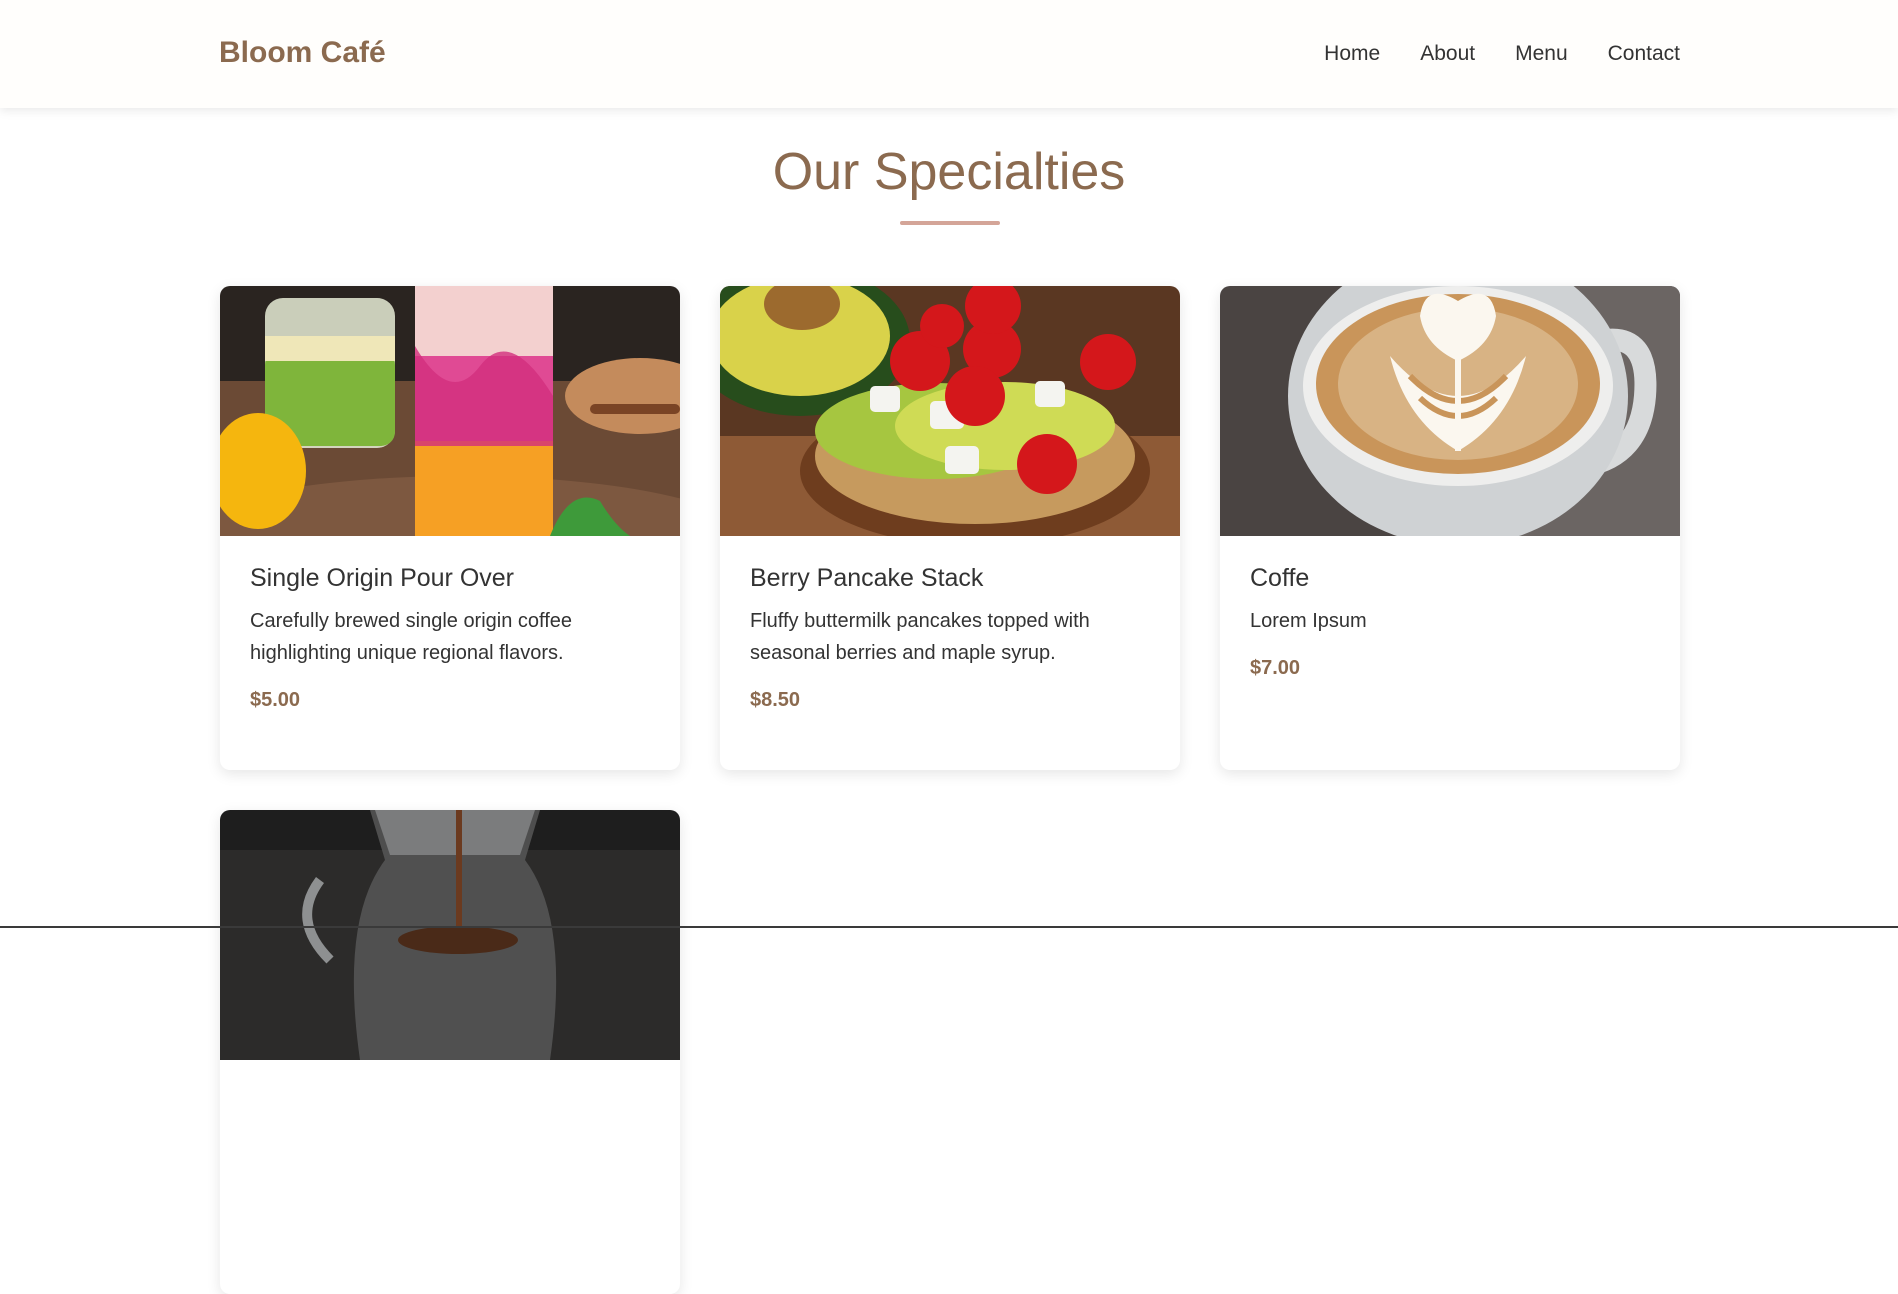  What do you see at coordinates (950, 411) in the screenshot?
I see `avocado-toast-photo` at bounding box center [950, 411].